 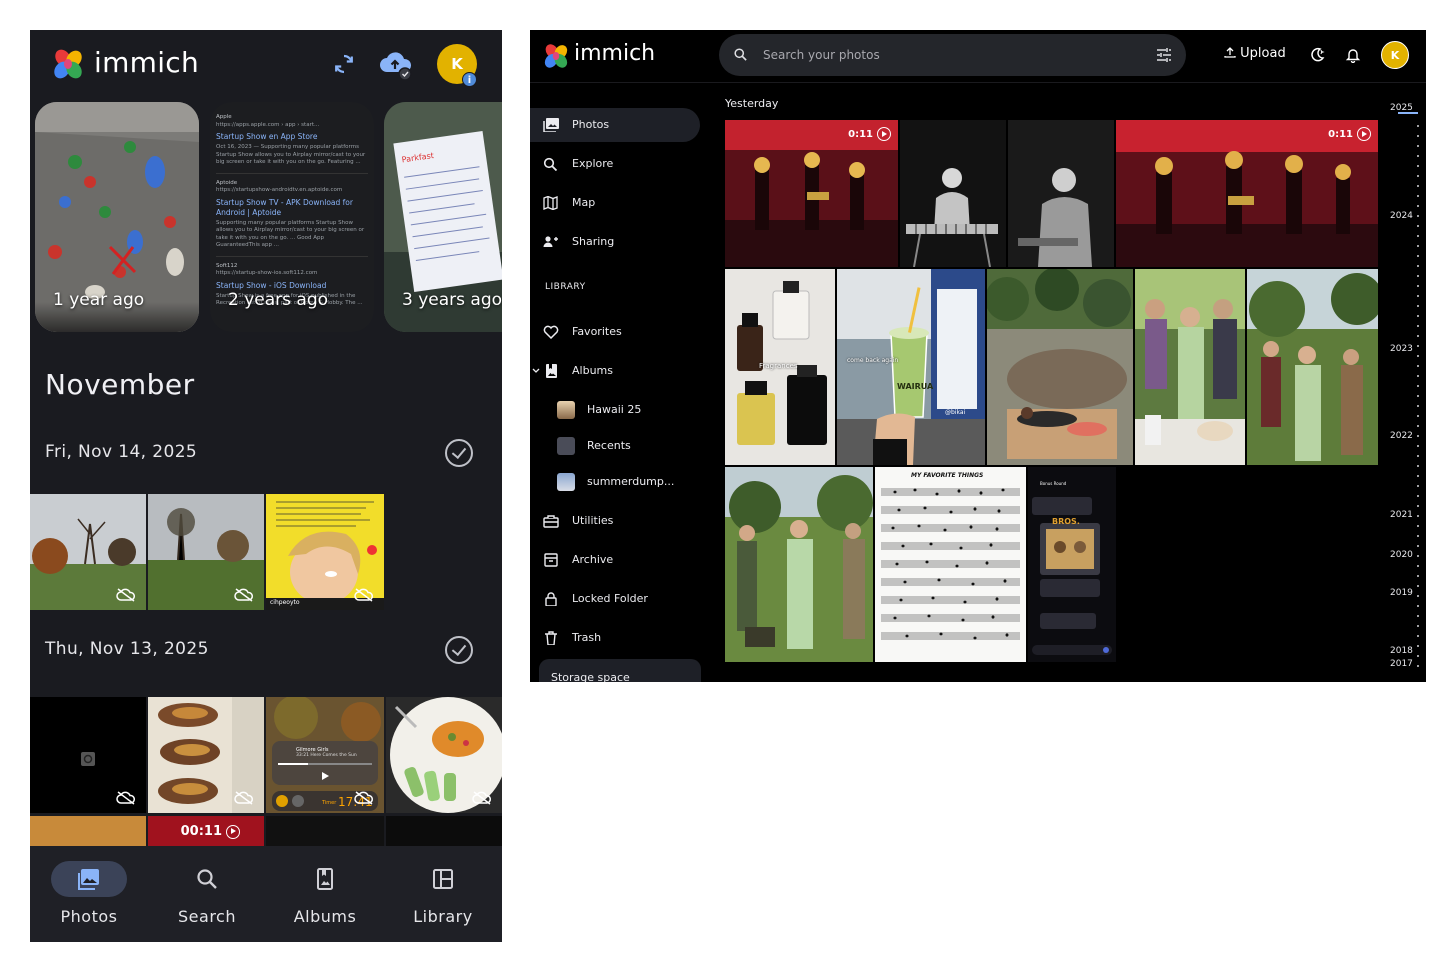 What do you see at coordinates (536, 371) in the screenshot?
I see `chevron-down-icon` at bounding box center [536, 371].